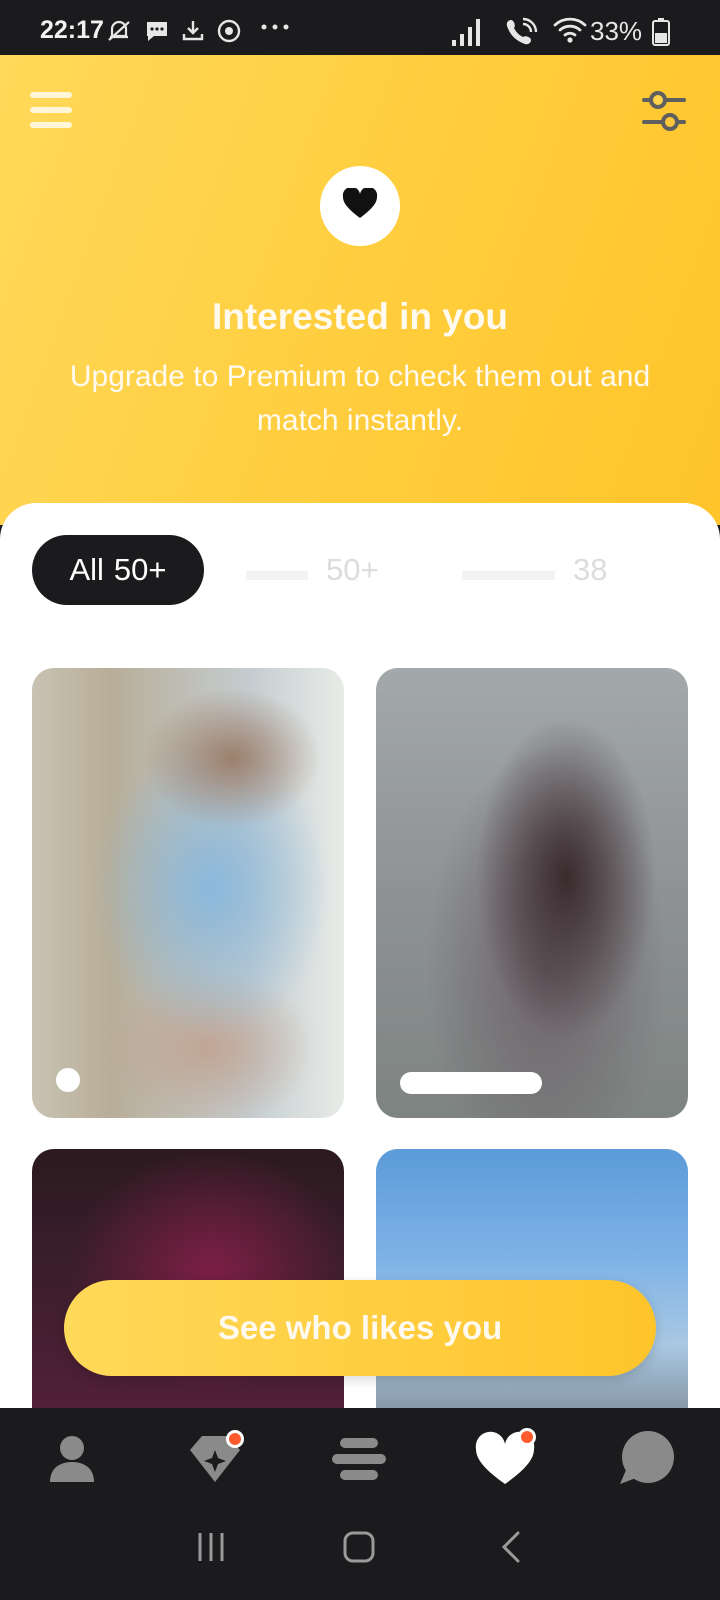  I want to click on nav-discover, so click(359, 1460).